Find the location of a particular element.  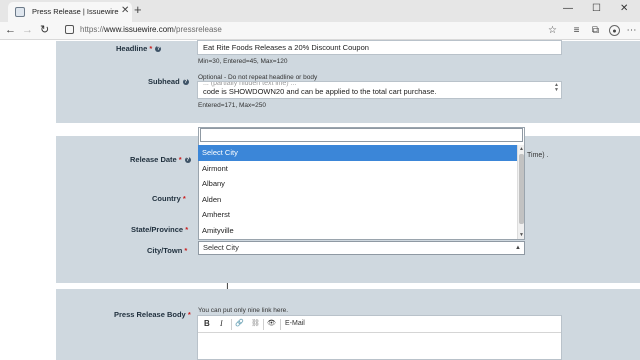

source-icon: 👁 is located at coordinates (271, 324).